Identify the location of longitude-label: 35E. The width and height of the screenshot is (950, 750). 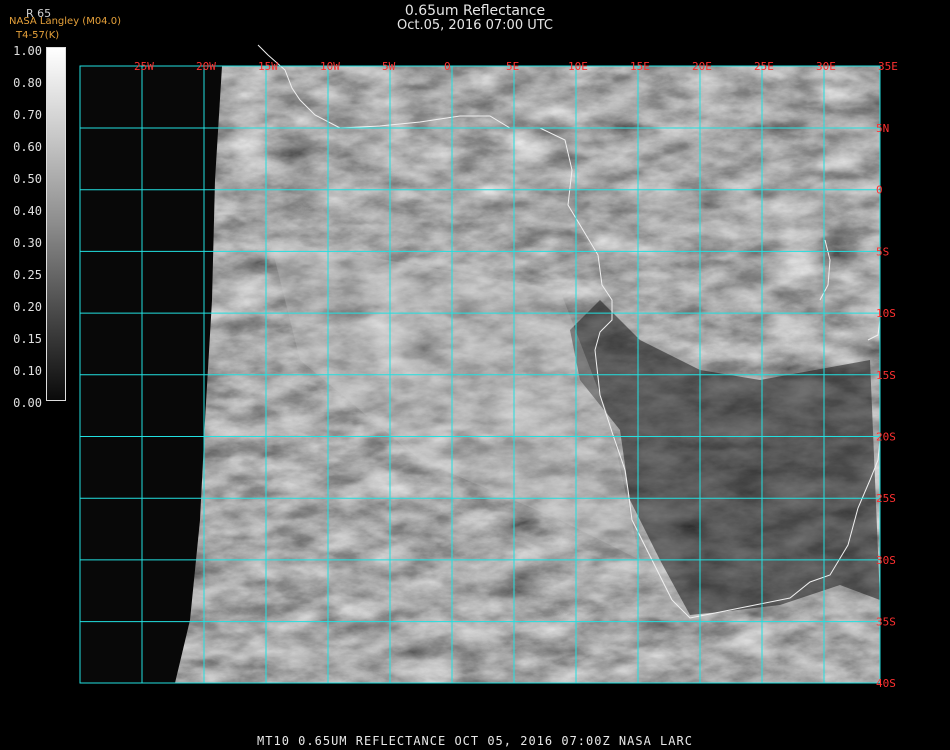
(888, 66).